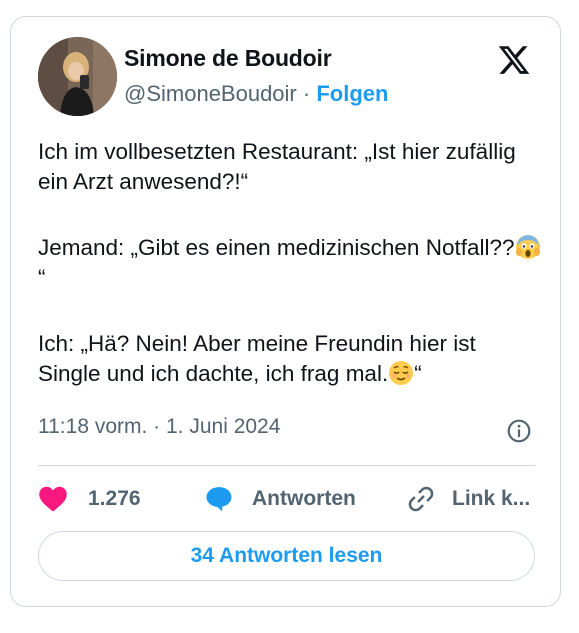  I want to click on author-handle-row: @SimoneBoudoir · Folgen, so click(256, 94).